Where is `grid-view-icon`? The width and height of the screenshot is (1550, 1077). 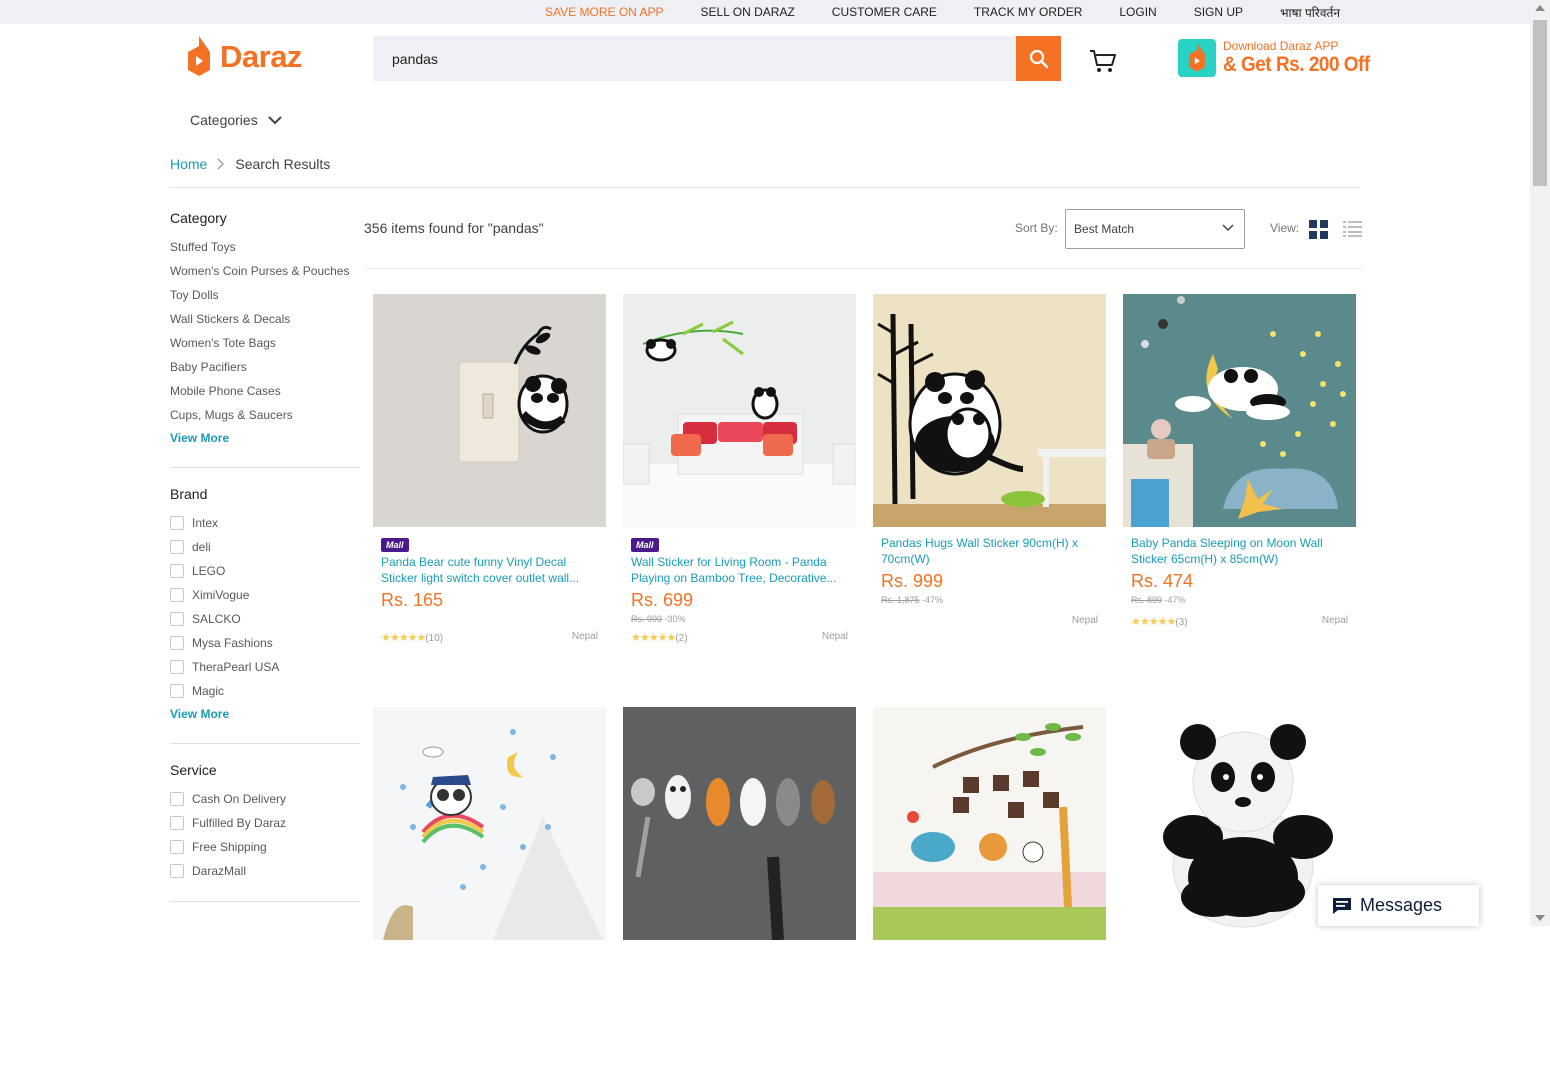
grid-view-icon is located at coordinates (1318, 229).